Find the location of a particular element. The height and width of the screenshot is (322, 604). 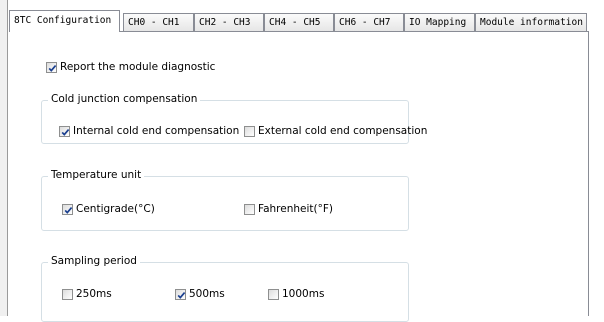

sampling-period-group-title: Sampling period is located at coordinates (94, 261).